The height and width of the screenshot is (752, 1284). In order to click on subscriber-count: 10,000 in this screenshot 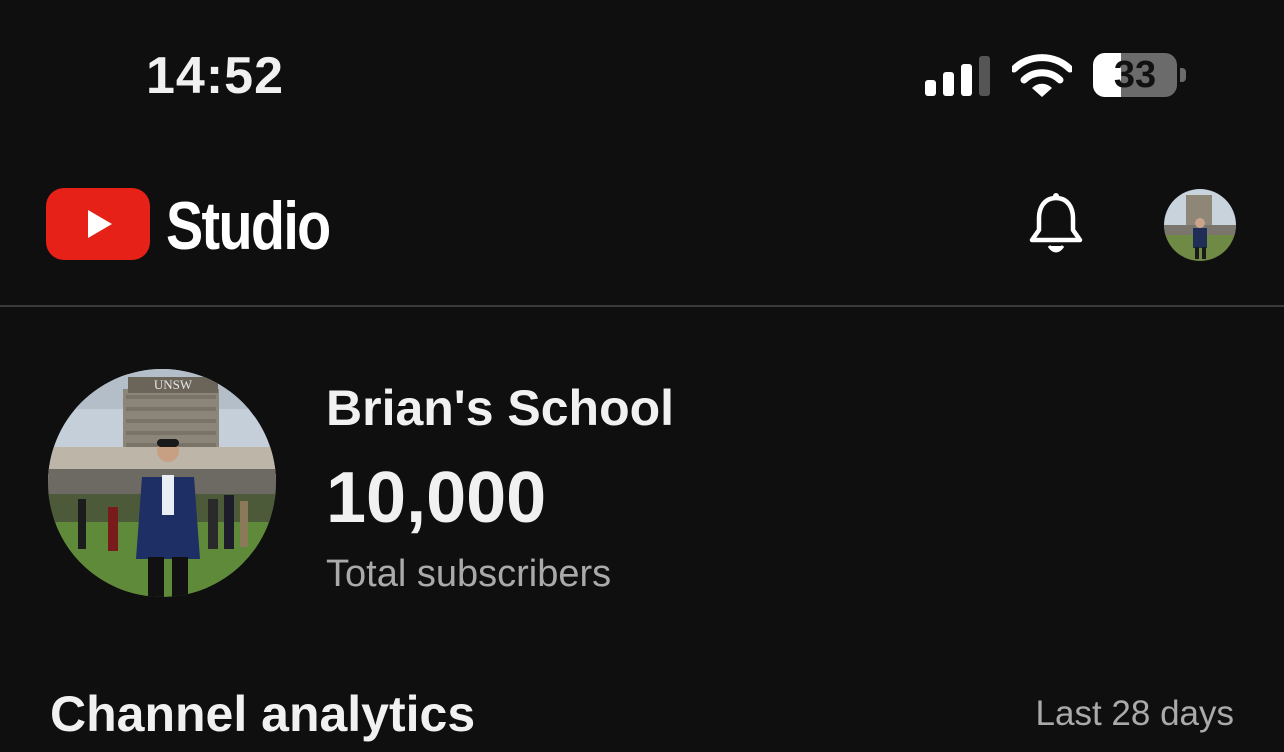, I will do `click(436, 498)`.